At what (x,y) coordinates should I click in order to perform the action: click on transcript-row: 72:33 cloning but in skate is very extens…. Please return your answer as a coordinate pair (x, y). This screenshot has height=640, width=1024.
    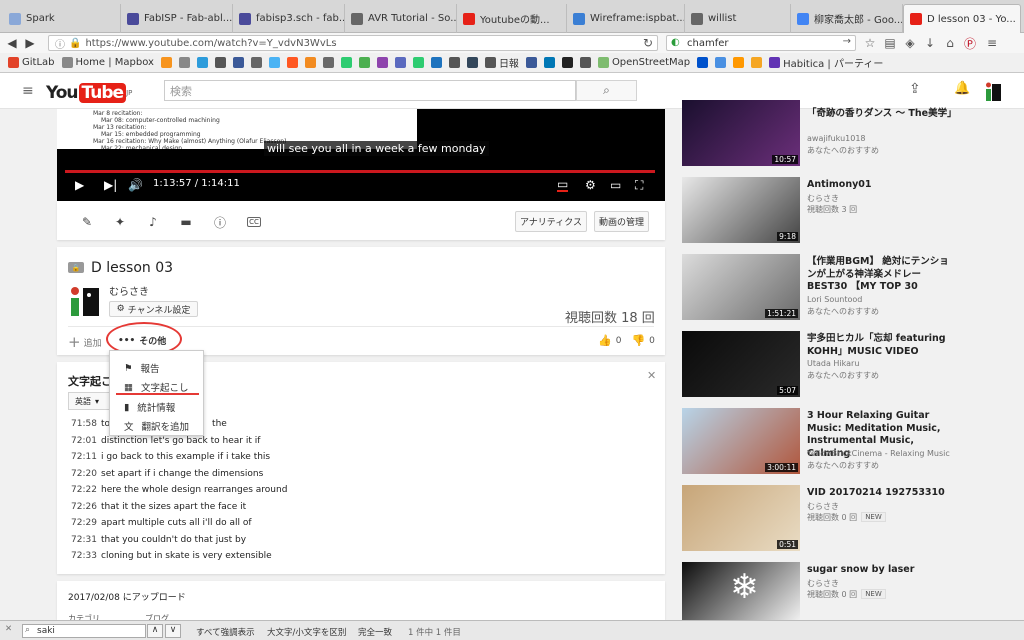
    Looking at the image, I should click on (171, 556).